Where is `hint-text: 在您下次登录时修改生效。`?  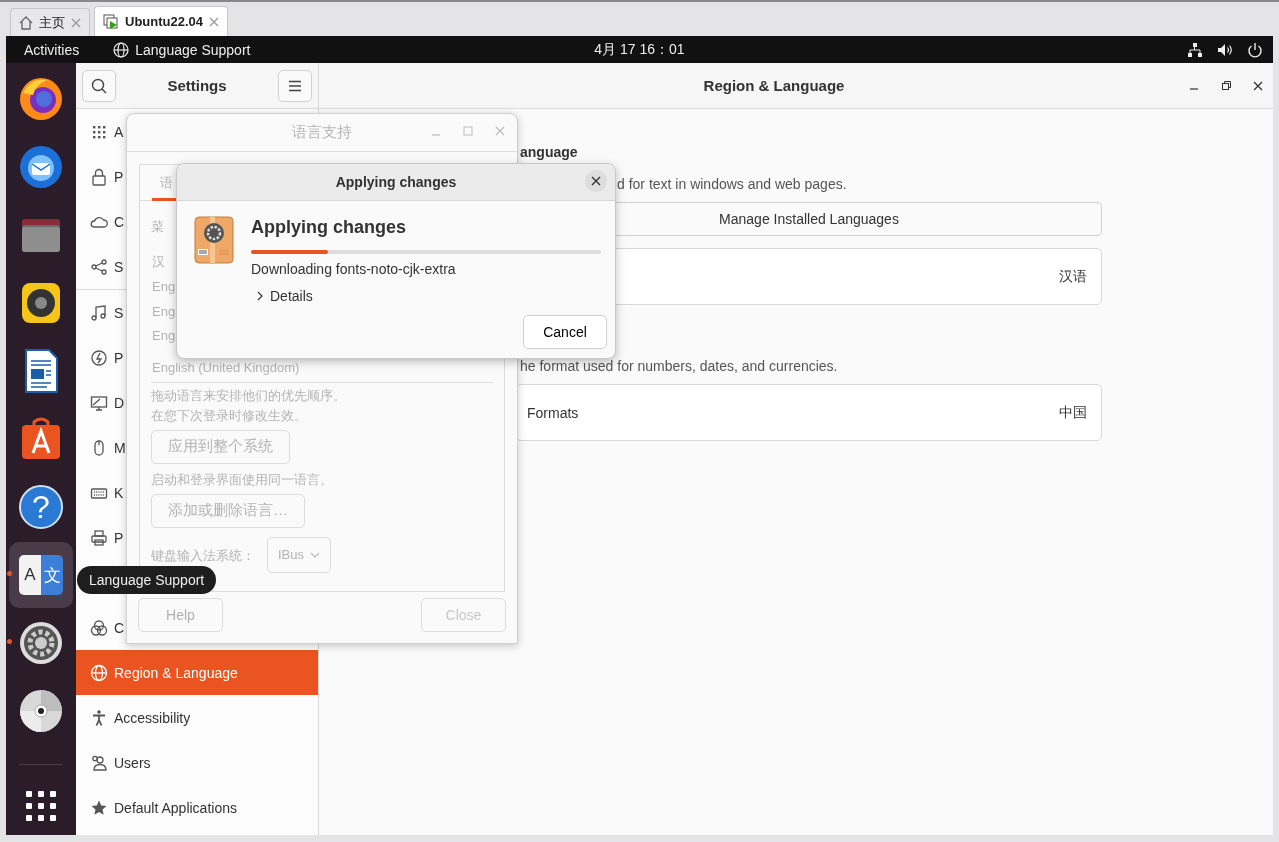 hint-text: 在您下次登录时修改生效。 is located at coordinates (229, 415).